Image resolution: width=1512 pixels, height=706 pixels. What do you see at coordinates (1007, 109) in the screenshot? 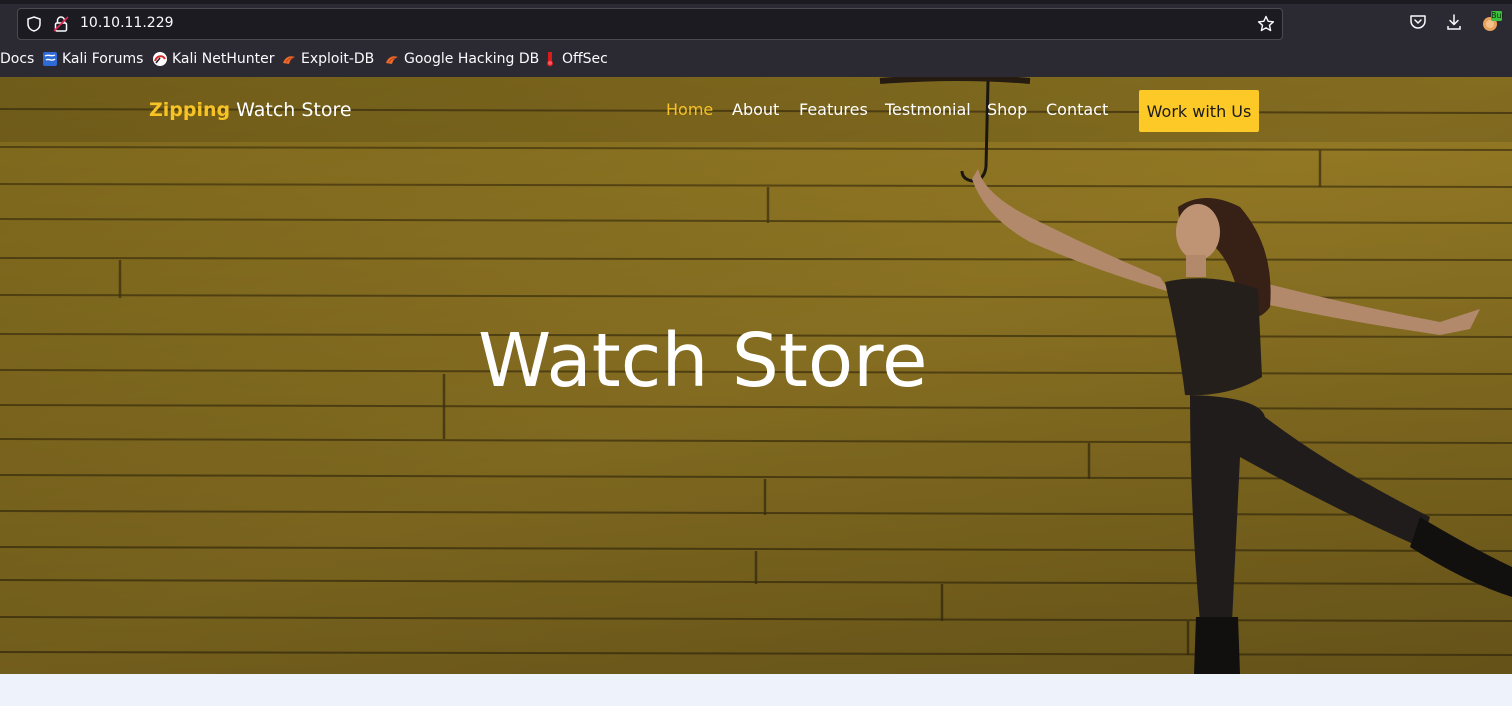
I see `nav-shop: Shop` at bounding box center [1007, 109].